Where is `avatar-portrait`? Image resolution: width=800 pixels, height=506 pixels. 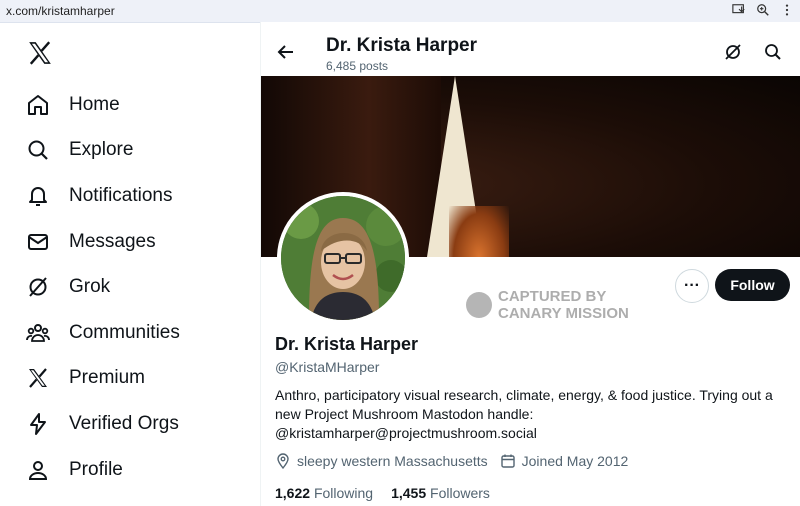
avatar-portrait is located at coordinates (343, 258).